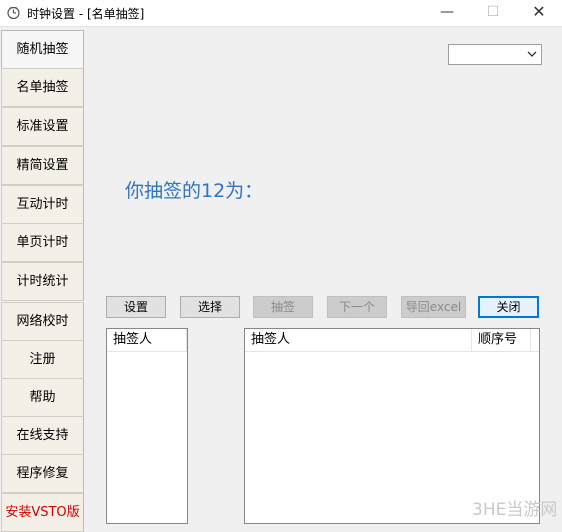 Image resolution: width=562 pixels, height=532 pixels. Describe the element at coordinates (86, 14) in the screenshot. I see `window-title: 时钟设置 - [名单抽签]` at that location.